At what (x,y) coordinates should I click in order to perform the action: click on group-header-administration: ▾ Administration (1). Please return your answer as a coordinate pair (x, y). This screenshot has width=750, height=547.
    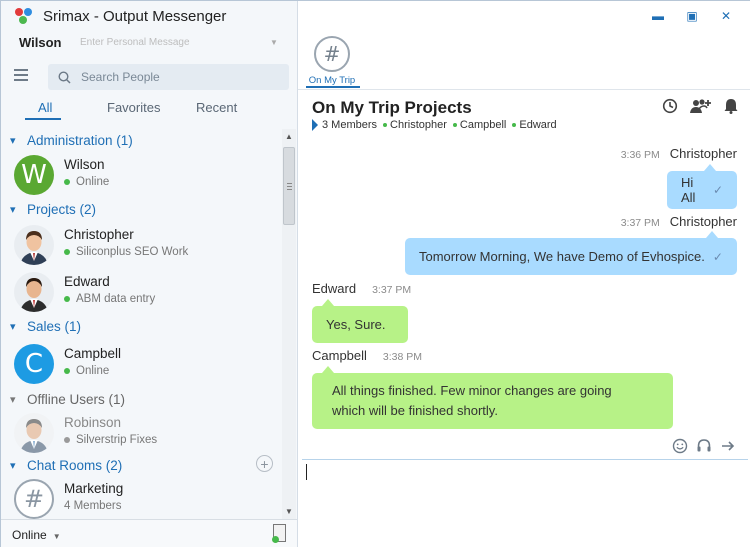
    Looking at the image, I should click on (71, 140).